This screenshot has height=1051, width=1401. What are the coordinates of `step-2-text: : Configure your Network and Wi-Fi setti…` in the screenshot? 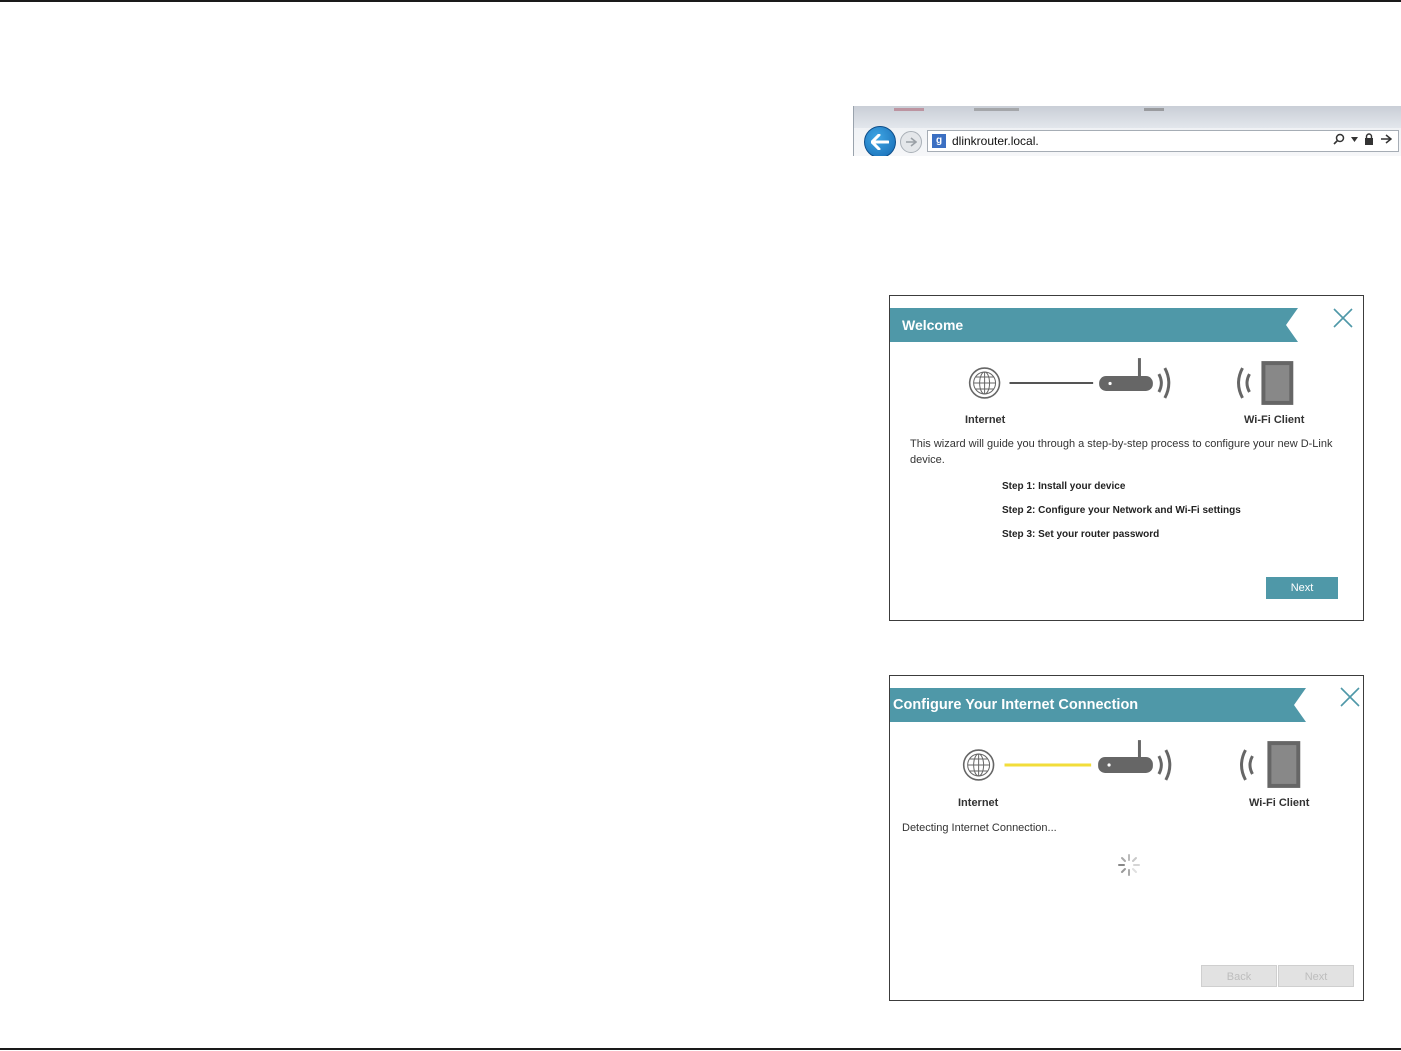 It's located at (1136, 510).